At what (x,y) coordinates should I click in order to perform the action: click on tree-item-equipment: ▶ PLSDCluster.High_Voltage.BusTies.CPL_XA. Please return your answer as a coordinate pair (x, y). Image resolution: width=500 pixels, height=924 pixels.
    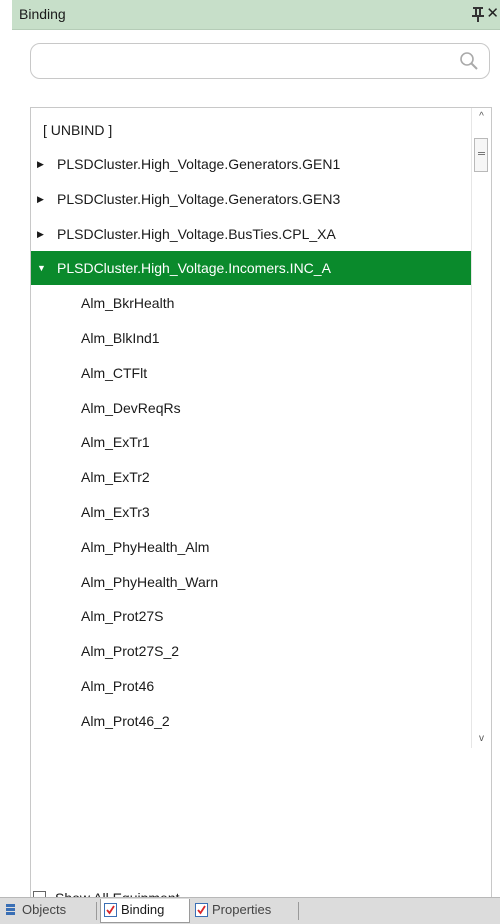
    Looking at the image, I should click on (251, 234).